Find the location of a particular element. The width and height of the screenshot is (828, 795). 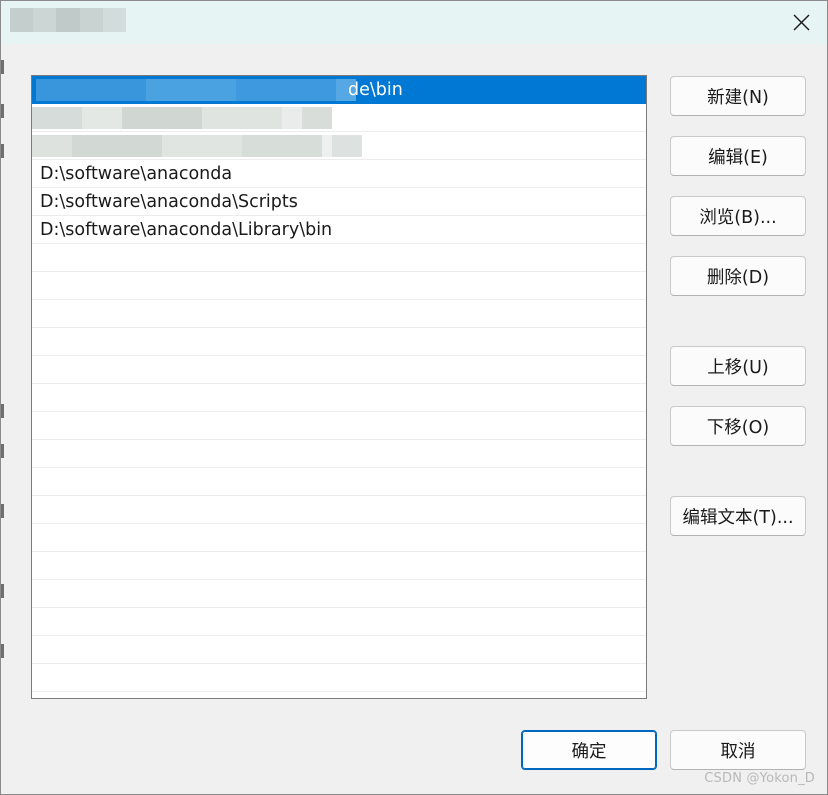

cancel-button: 取消 is located at coordinates (738, 750).